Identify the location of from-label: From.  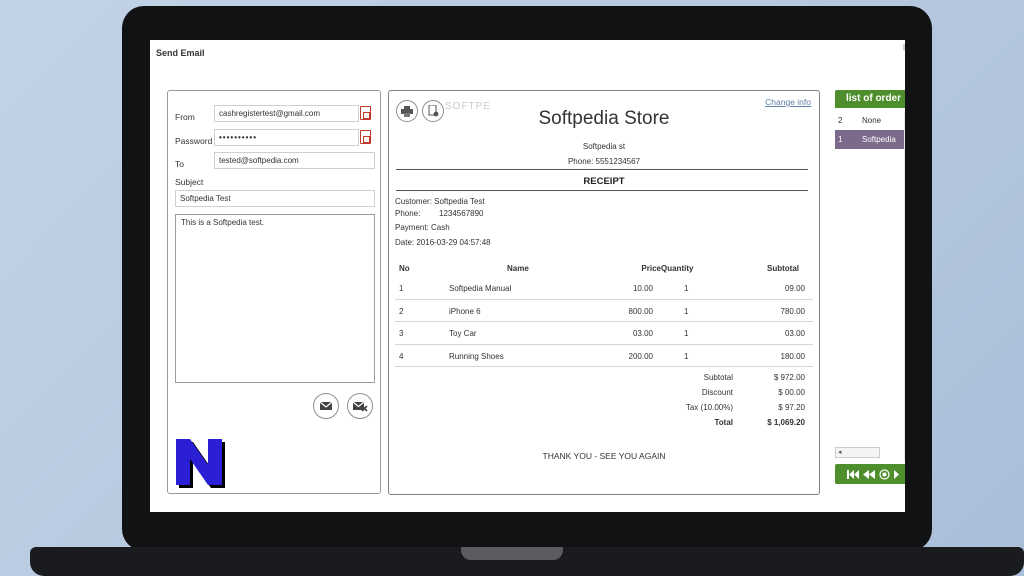
(185, 117).